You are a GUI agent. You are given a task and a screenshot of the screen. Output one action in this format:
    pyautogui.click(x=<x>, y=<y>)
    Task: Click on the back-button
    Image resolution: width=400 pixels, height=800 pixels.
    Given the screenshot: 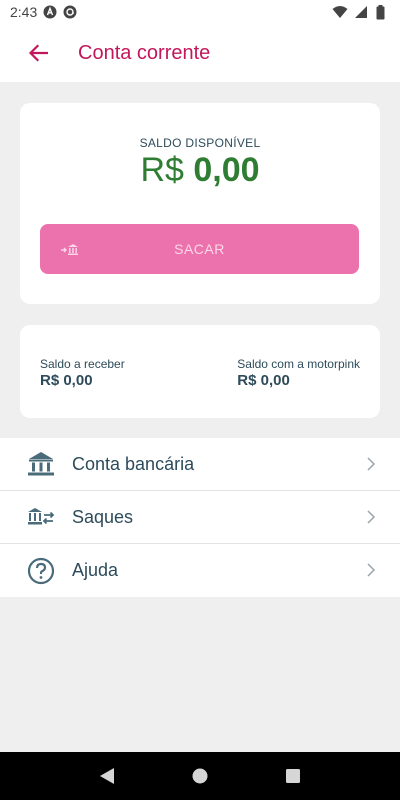 What is the action you would take?
    pyautogui.click(x=38, y=53)
    